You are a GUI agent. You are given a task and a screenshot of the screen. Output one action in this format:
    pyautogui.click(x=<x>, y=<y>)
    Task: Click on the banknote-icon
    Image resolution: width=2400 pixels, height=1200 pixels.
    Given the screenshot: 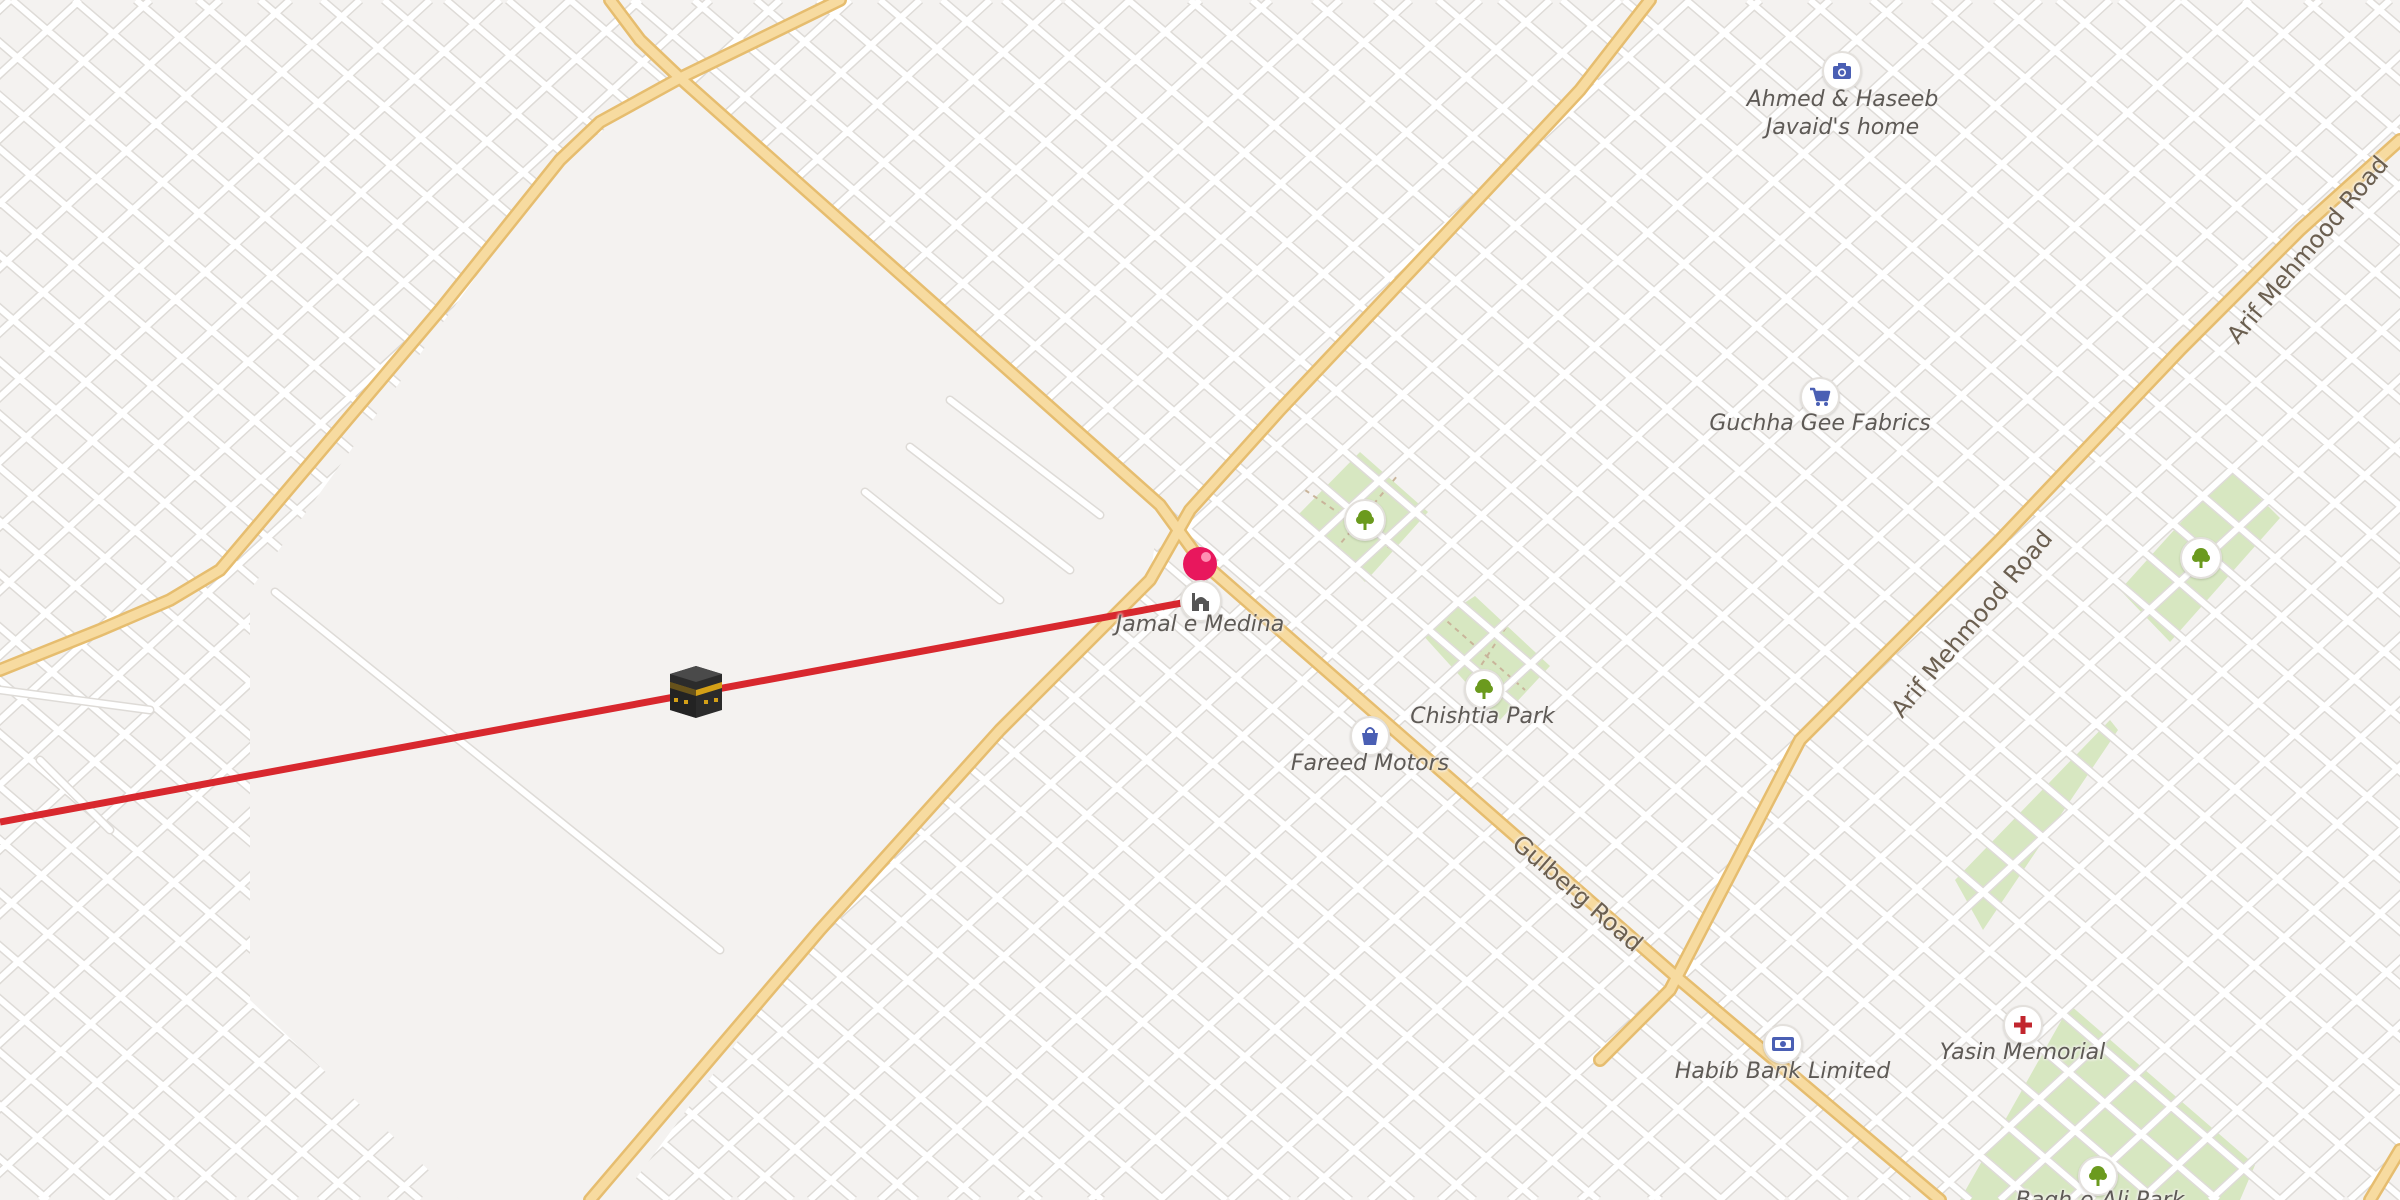 What is the action you would take?
    pyautogui.click(x=1783, y=1044)
    